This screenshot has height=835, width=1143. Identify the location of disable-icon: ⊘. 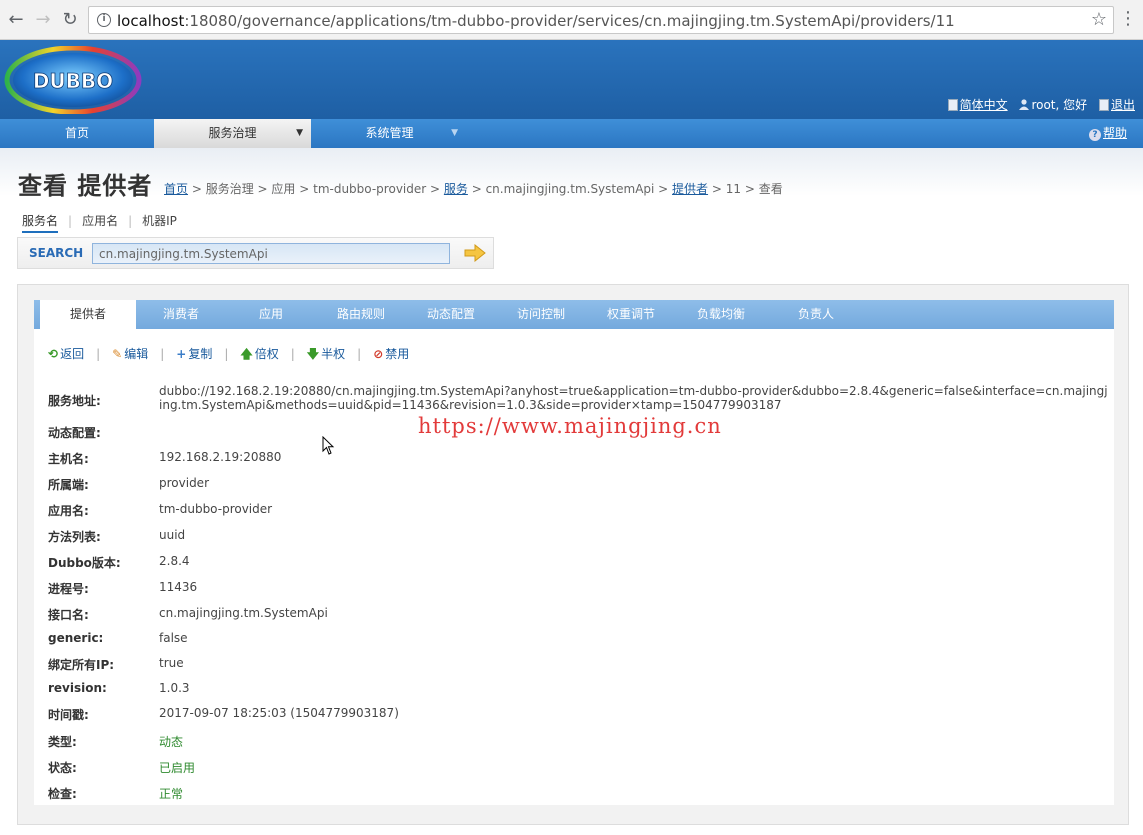
(378, 354).